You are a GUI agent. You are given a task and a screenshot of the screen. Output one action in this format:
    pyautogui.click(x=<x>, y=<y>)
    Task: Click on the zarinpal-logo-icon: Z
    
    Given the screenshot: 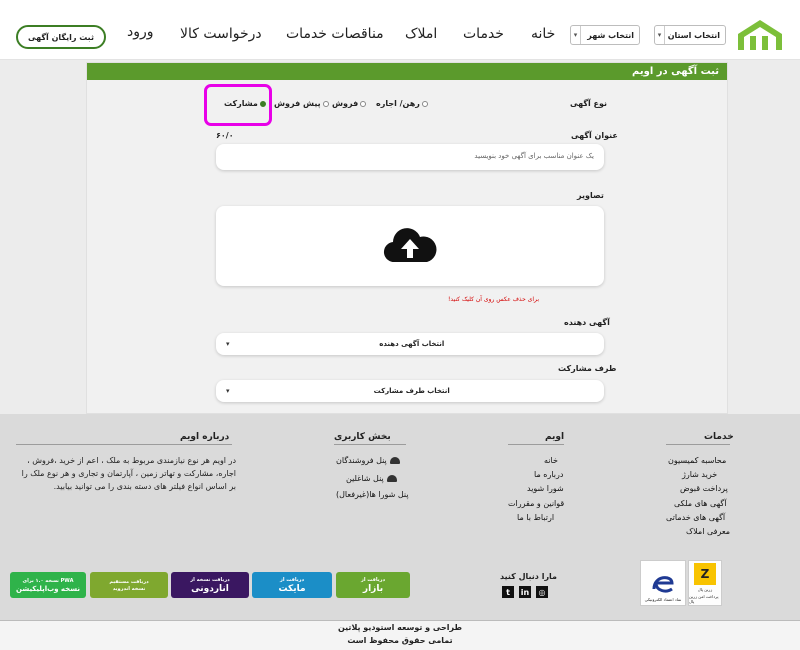 What is the action you would take?
    pyautogui.click(x=705, y=573)
    